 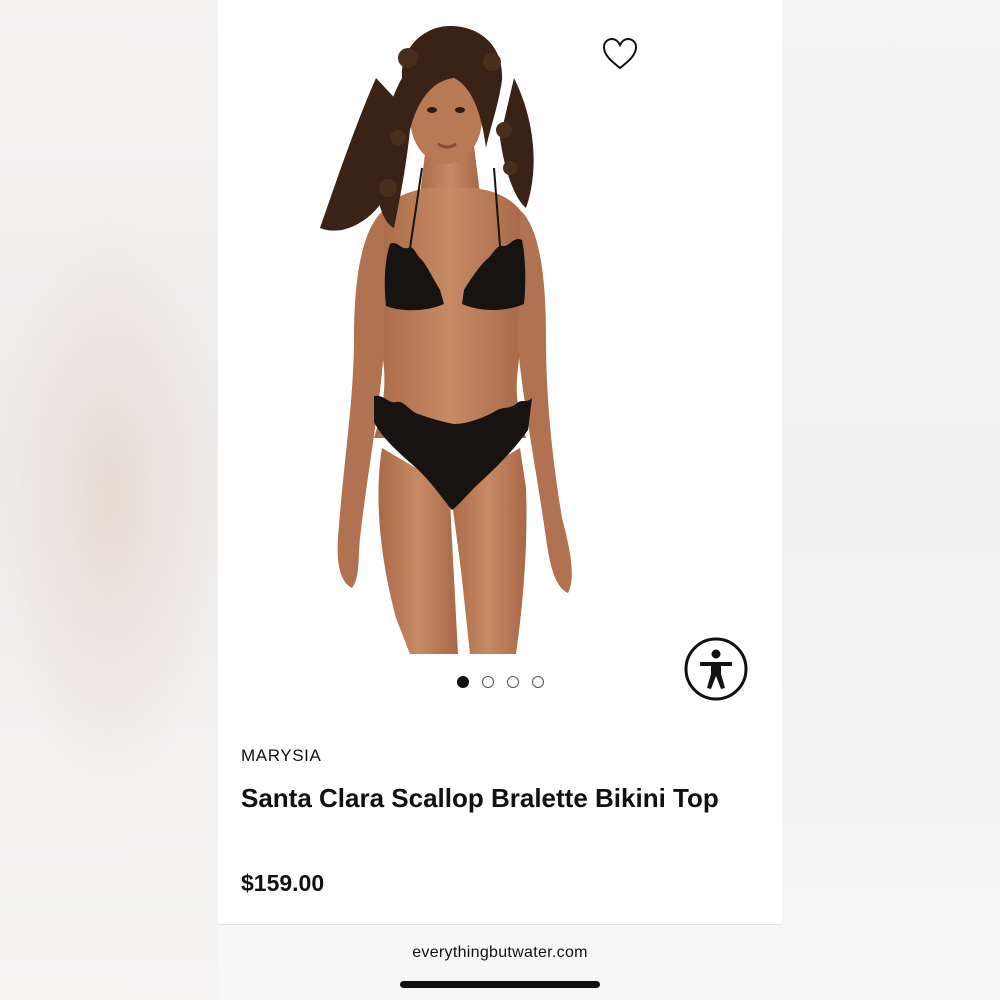 I want to click on browser-url: everythingbutwater.com, so click(x=500, y=953).